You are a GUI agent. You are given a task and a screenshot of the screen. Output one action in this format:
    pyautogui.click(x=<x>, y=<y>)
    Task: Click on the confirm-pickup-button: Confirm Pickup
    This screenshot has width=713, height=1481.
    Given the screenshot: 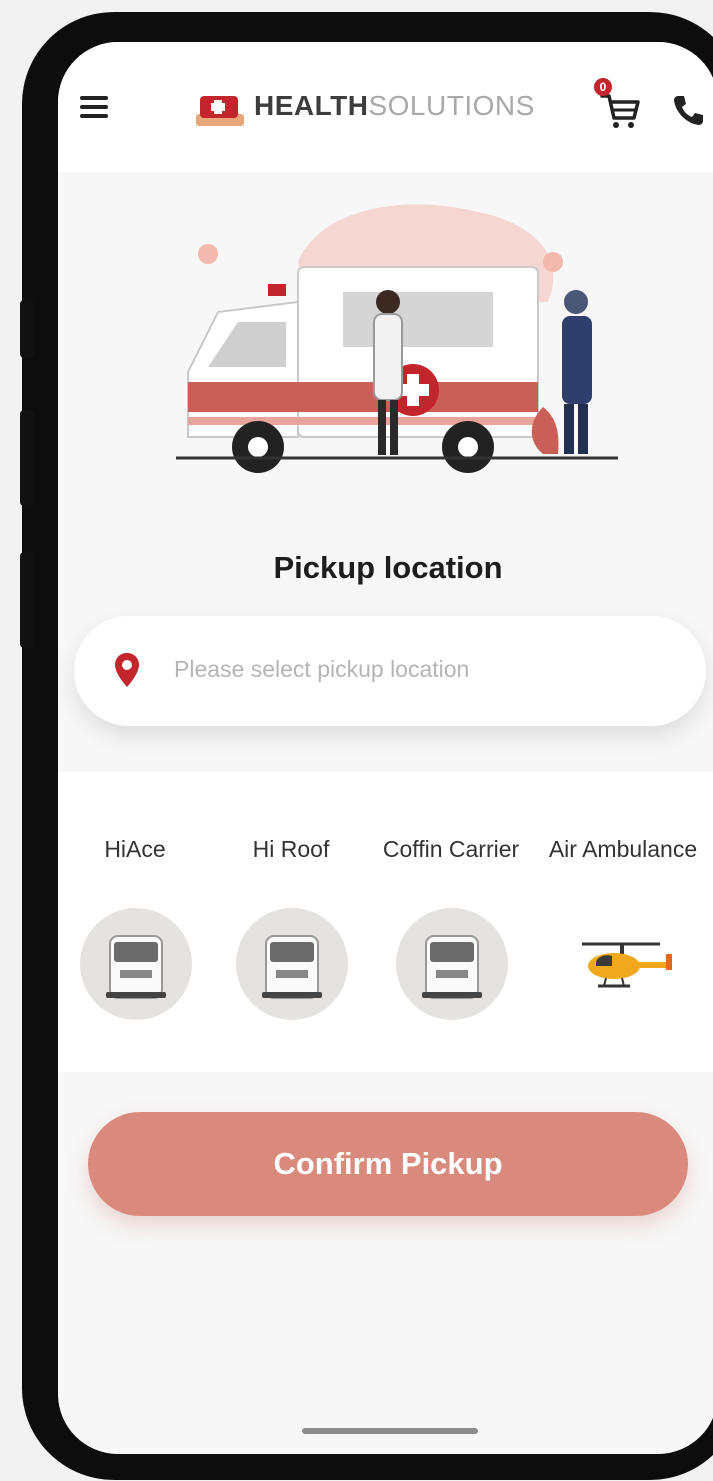 What is the action you would take?
    pyautogui.click(x=388, y=1164)
    